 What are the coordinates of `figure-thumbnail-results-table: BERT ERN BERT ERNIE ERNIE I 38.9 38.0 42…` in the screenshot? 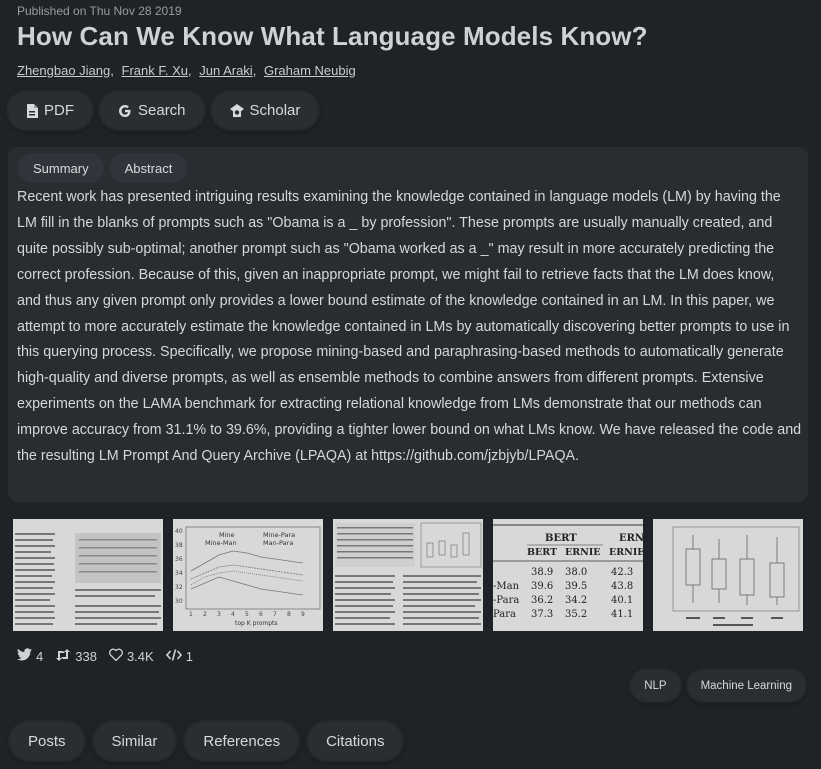 It's located at (568, 575).